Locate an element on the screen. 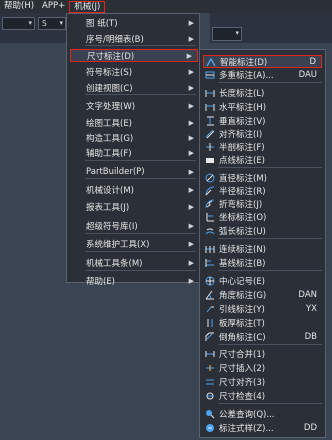  menu-item: 尺寸标注(D) ▶ is located at coordinates (134, 55).